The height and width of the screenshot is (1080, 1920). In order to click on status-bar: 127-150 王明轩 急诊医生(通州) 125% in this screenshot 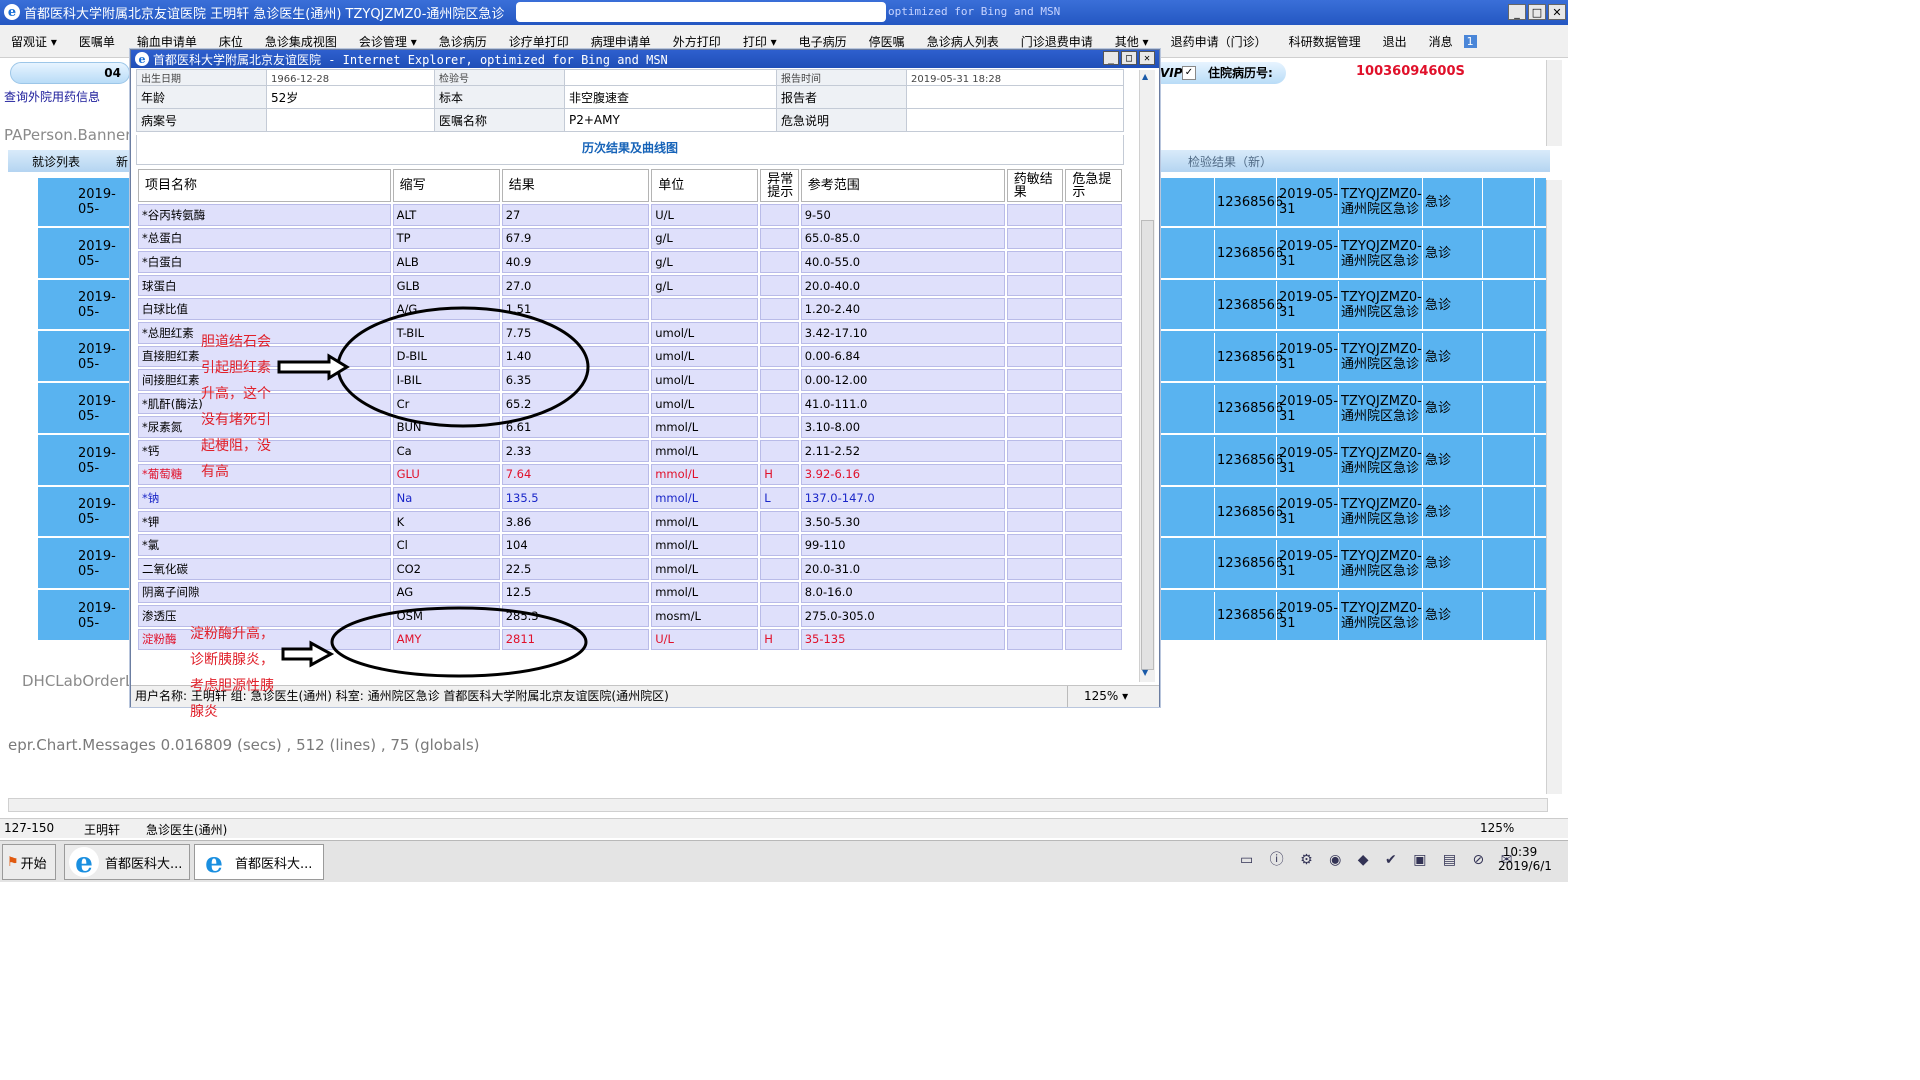, I will do `click(784, 828)`.